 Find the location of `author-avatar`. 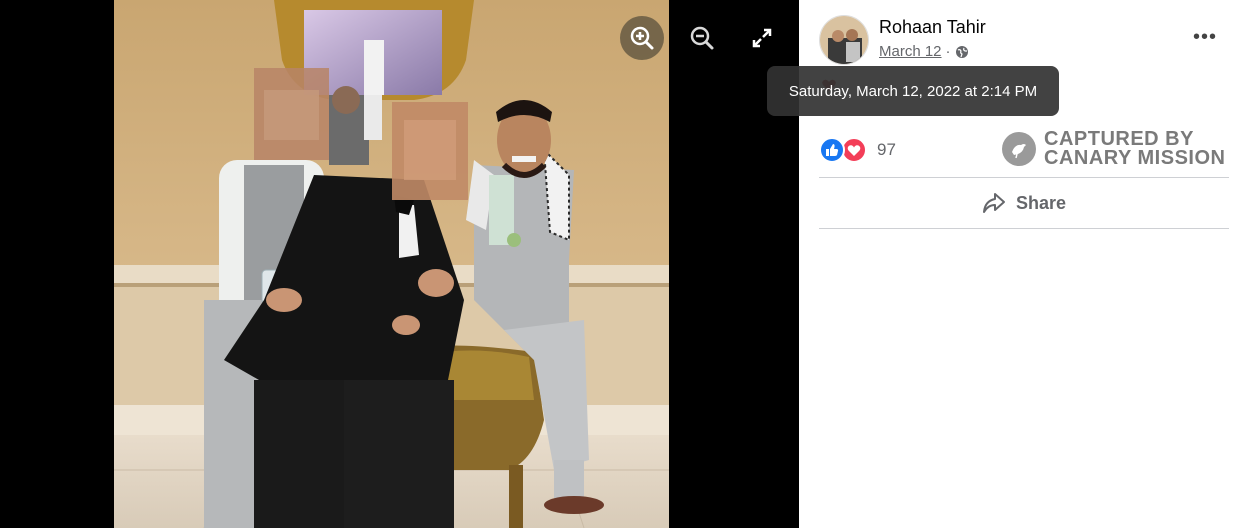

author-avatar is located at coordinates (844, 40).